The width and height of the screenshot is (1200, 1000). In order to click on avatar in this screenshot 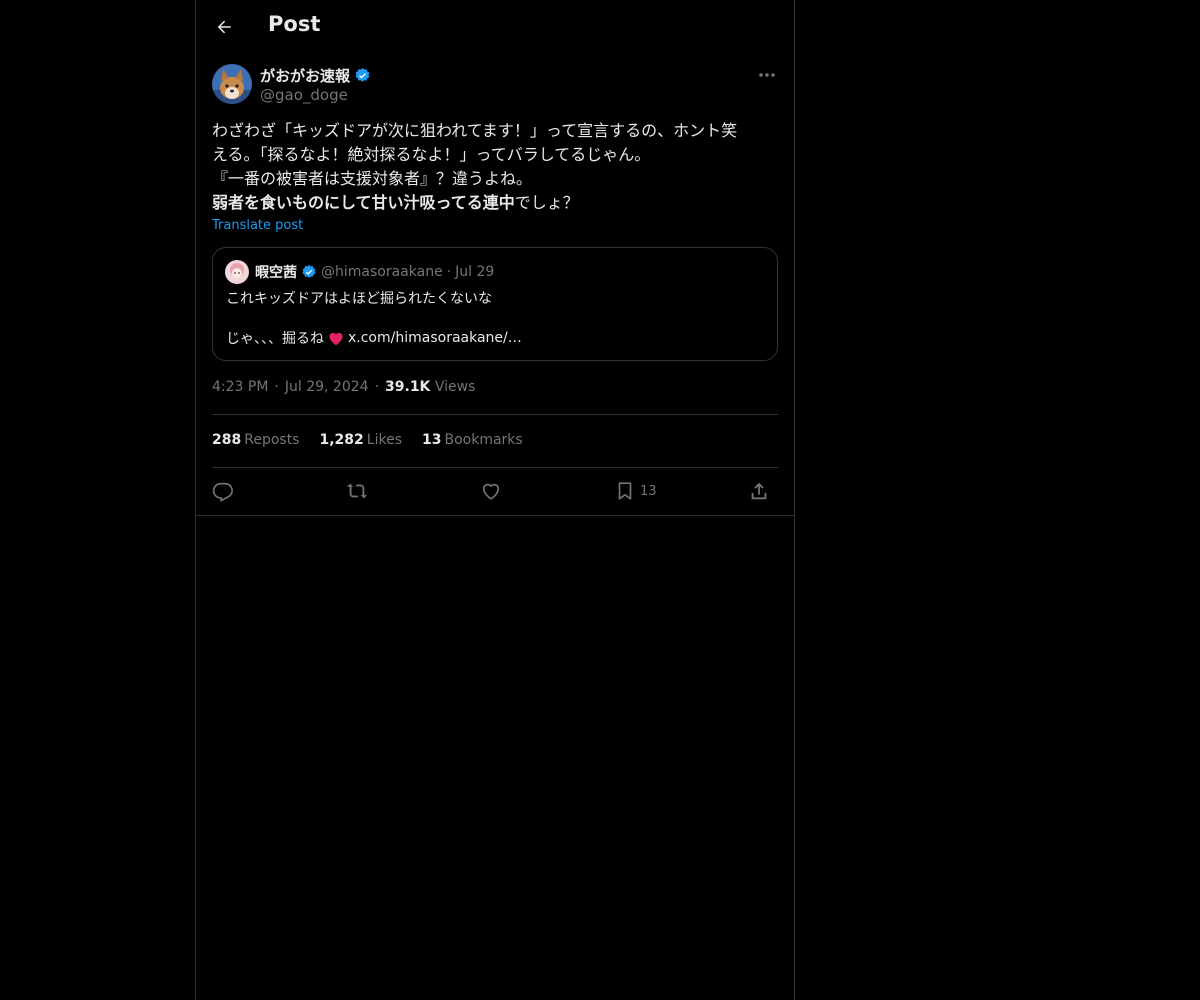, I will do `click(232, 84)`.